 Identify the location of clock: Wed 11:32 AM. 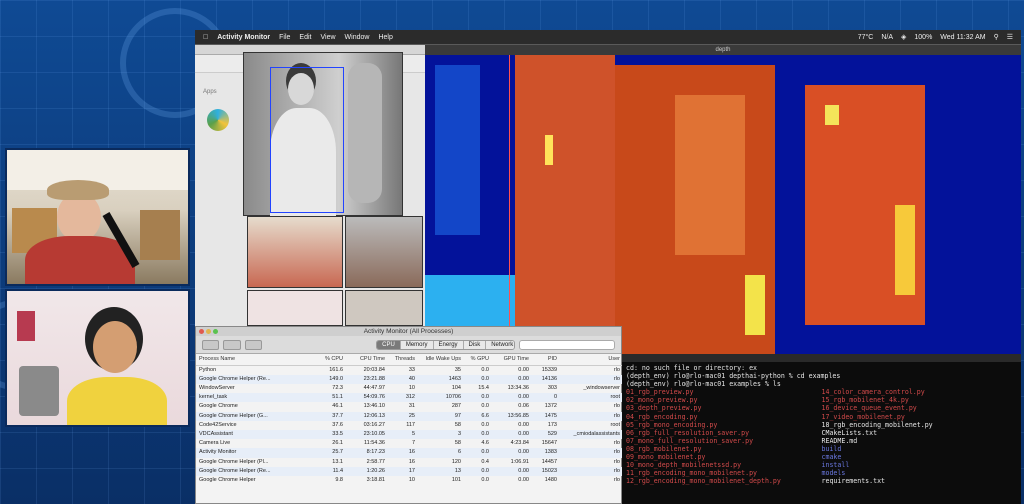
(962, 37).